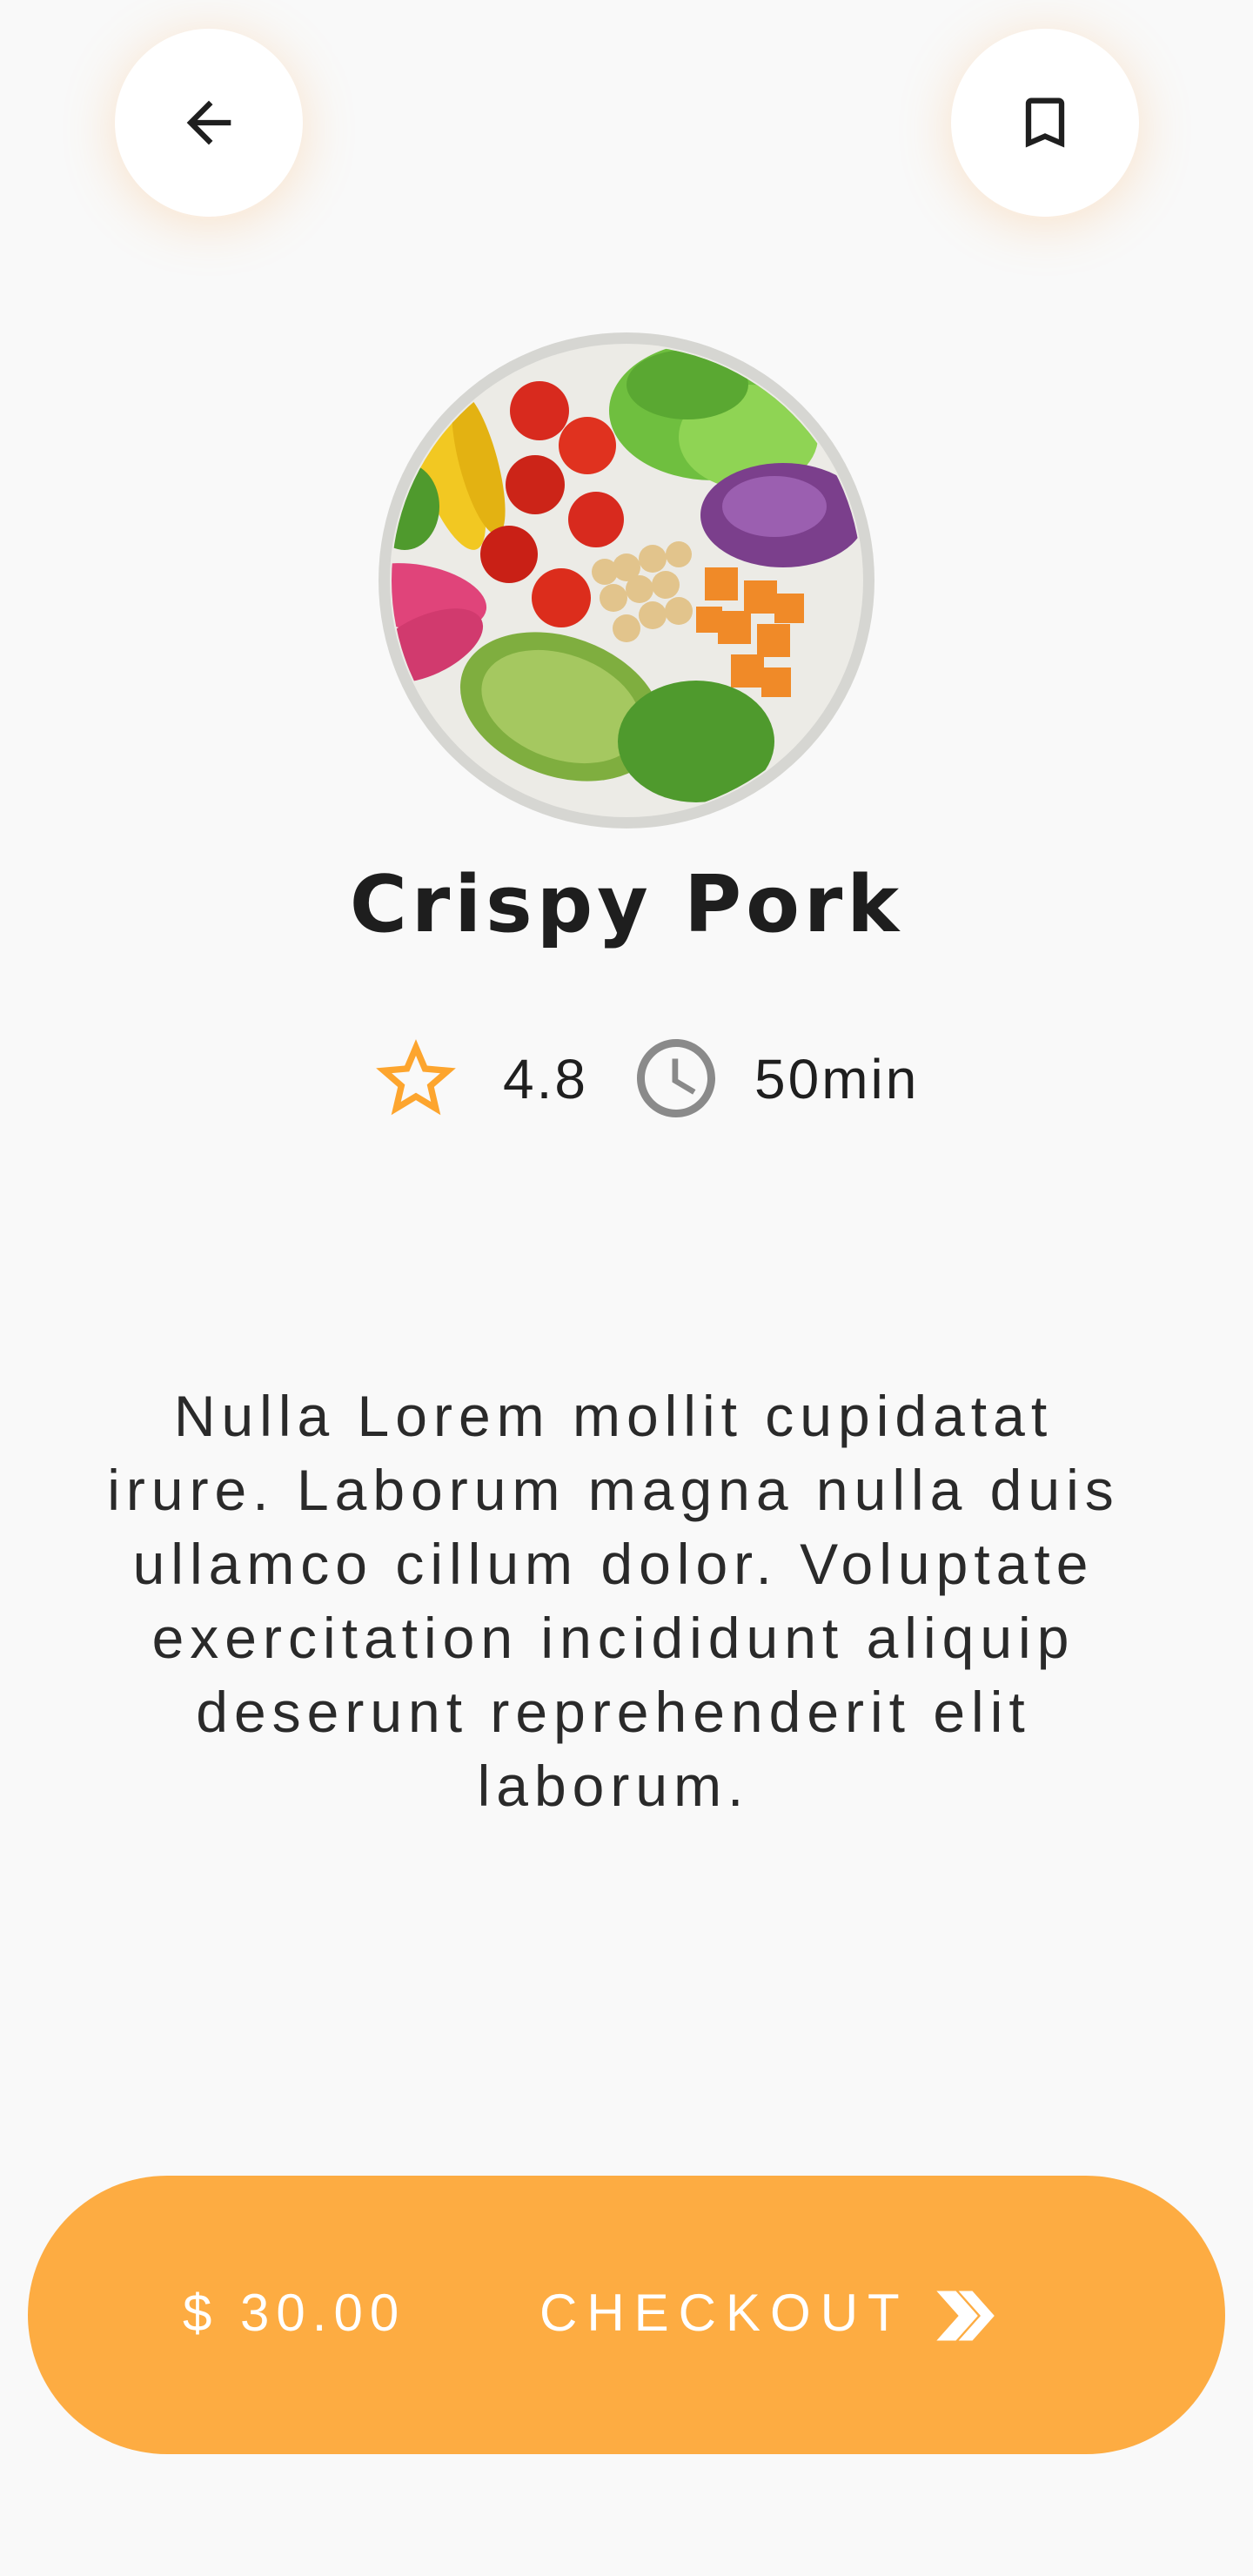  I want to click on bookmark-button, so click(1045, 123).